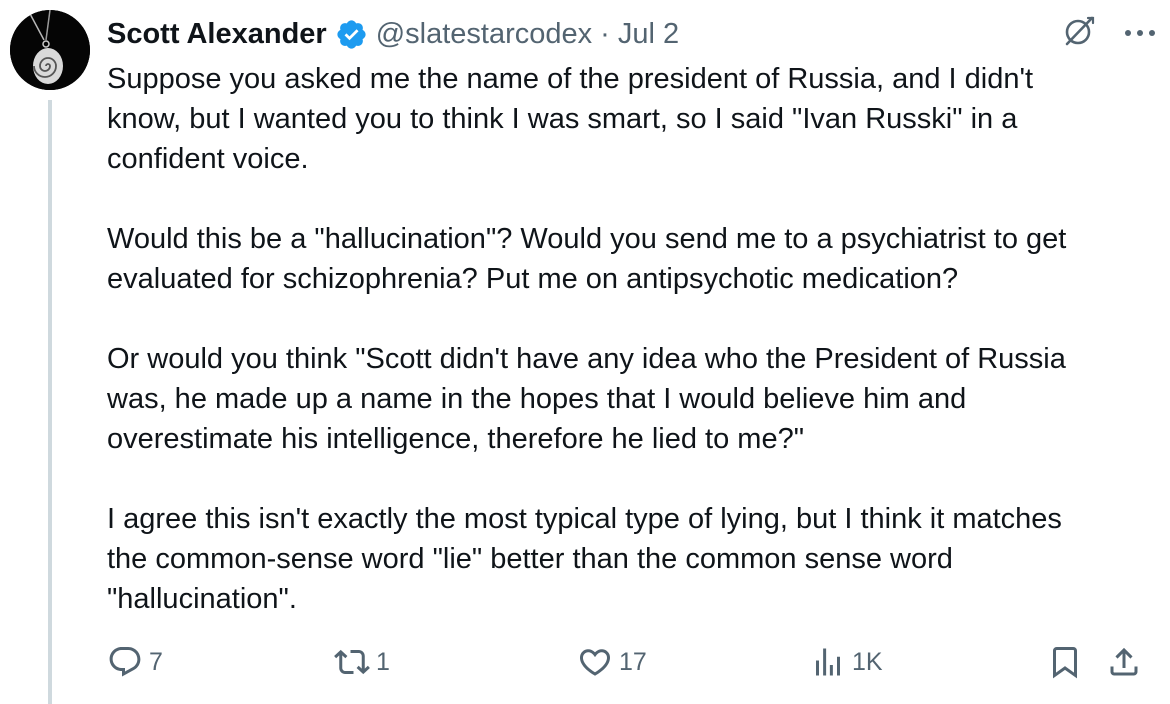  I want to click on grok-icon, so click(1079, 33).